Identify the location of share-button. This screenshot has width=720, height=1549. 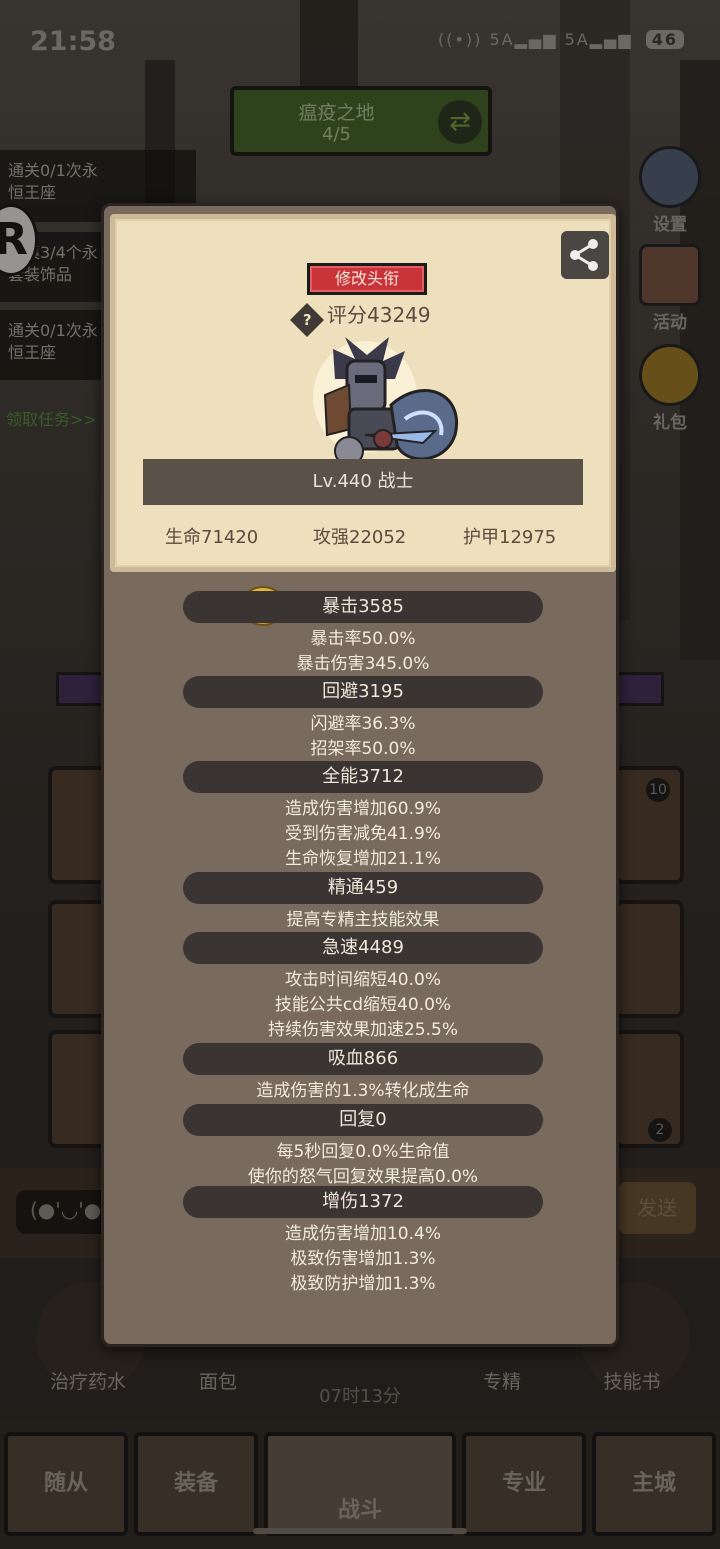
(585, 255).